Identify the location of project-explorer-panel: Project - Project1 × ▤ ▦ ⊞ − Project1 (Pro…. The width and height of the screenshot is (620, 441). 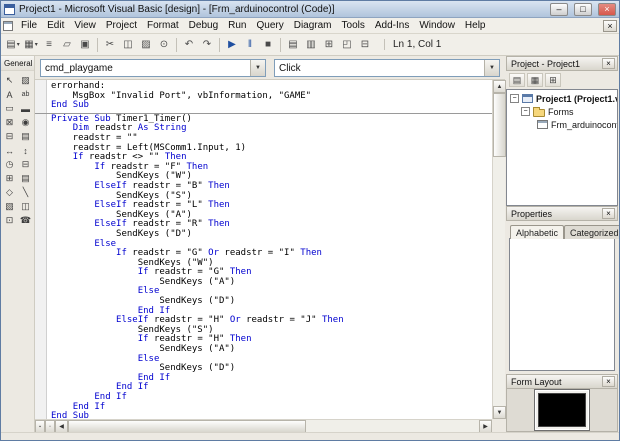
(562, 131).